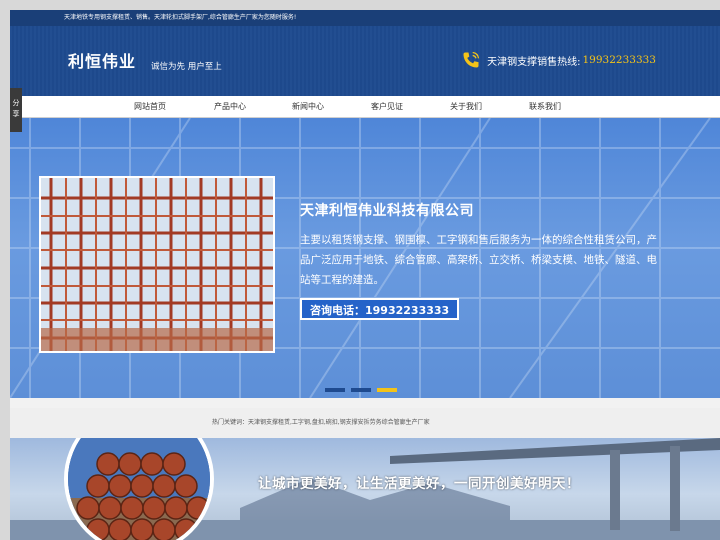 This screenshot has height=540, width=720. I want to click on steel-pipes-photo, so click(139, 489).